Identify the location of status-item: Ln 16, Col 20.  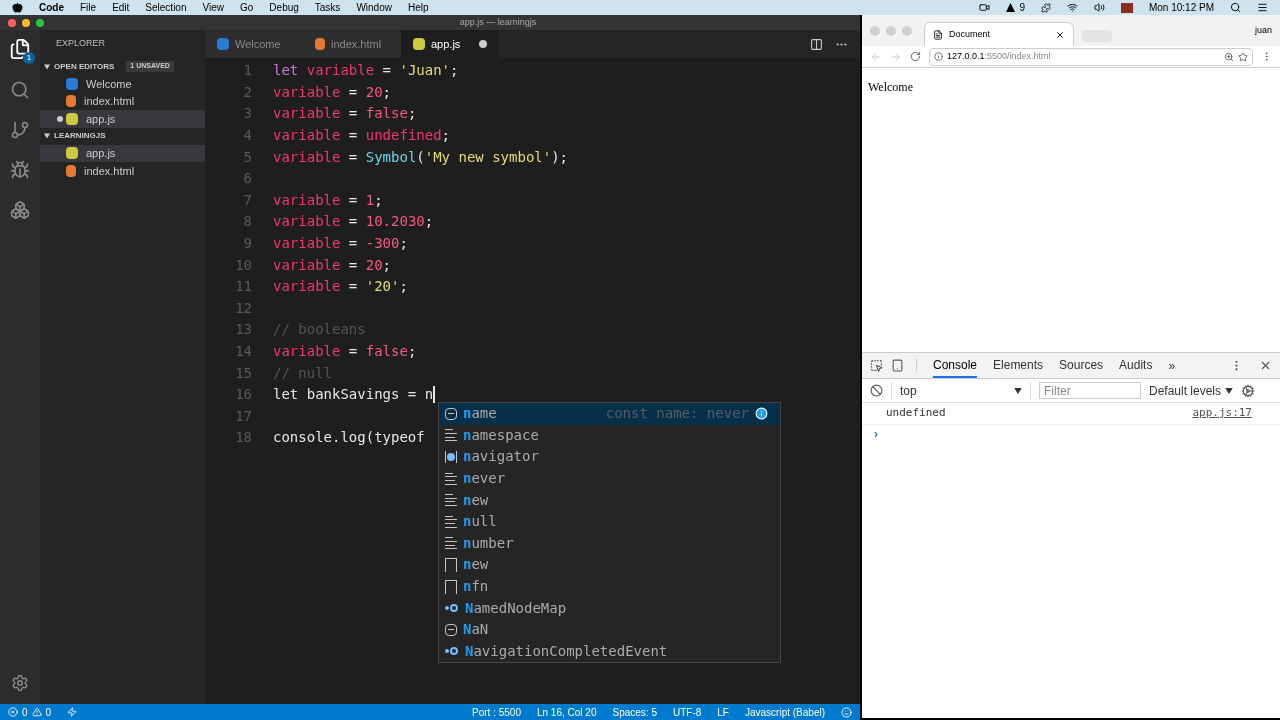
(566, 712).